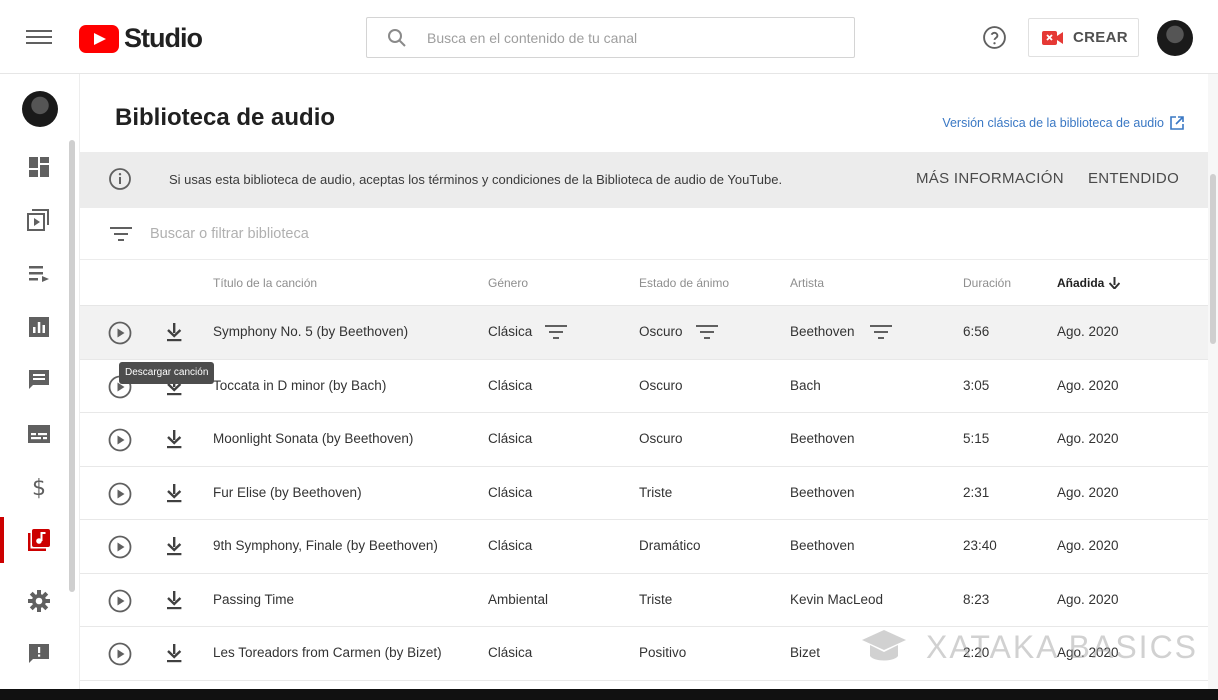  I want to click on sidebar-item-monetization: $, so click(40, 487).